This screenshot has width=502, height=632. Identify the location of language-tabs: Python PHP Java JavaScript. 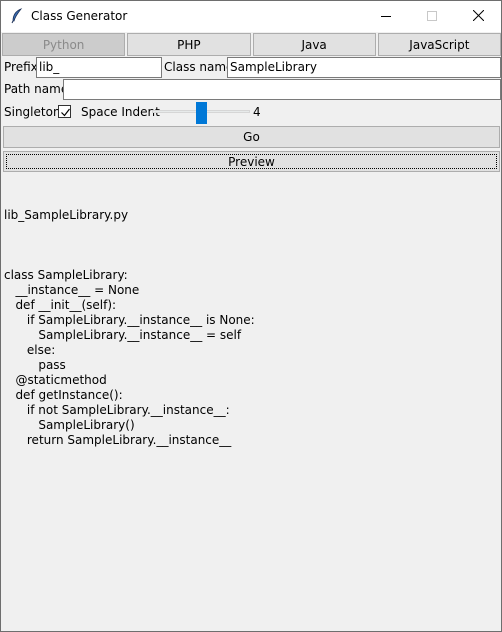
(251, 44).